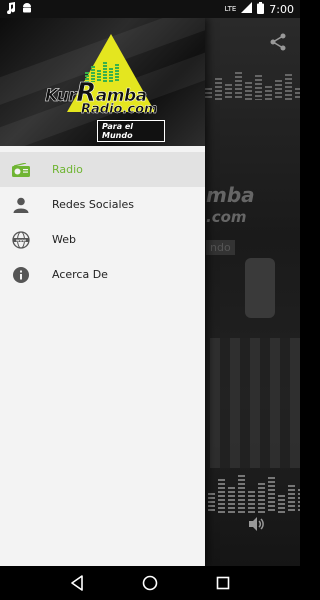 The width and height of the screenshot is (320, 600). What do you see at coordinates (150, 9) in the screenshot?
I see `status-bar: LTE 7:00` at bounding box center [150, 9].